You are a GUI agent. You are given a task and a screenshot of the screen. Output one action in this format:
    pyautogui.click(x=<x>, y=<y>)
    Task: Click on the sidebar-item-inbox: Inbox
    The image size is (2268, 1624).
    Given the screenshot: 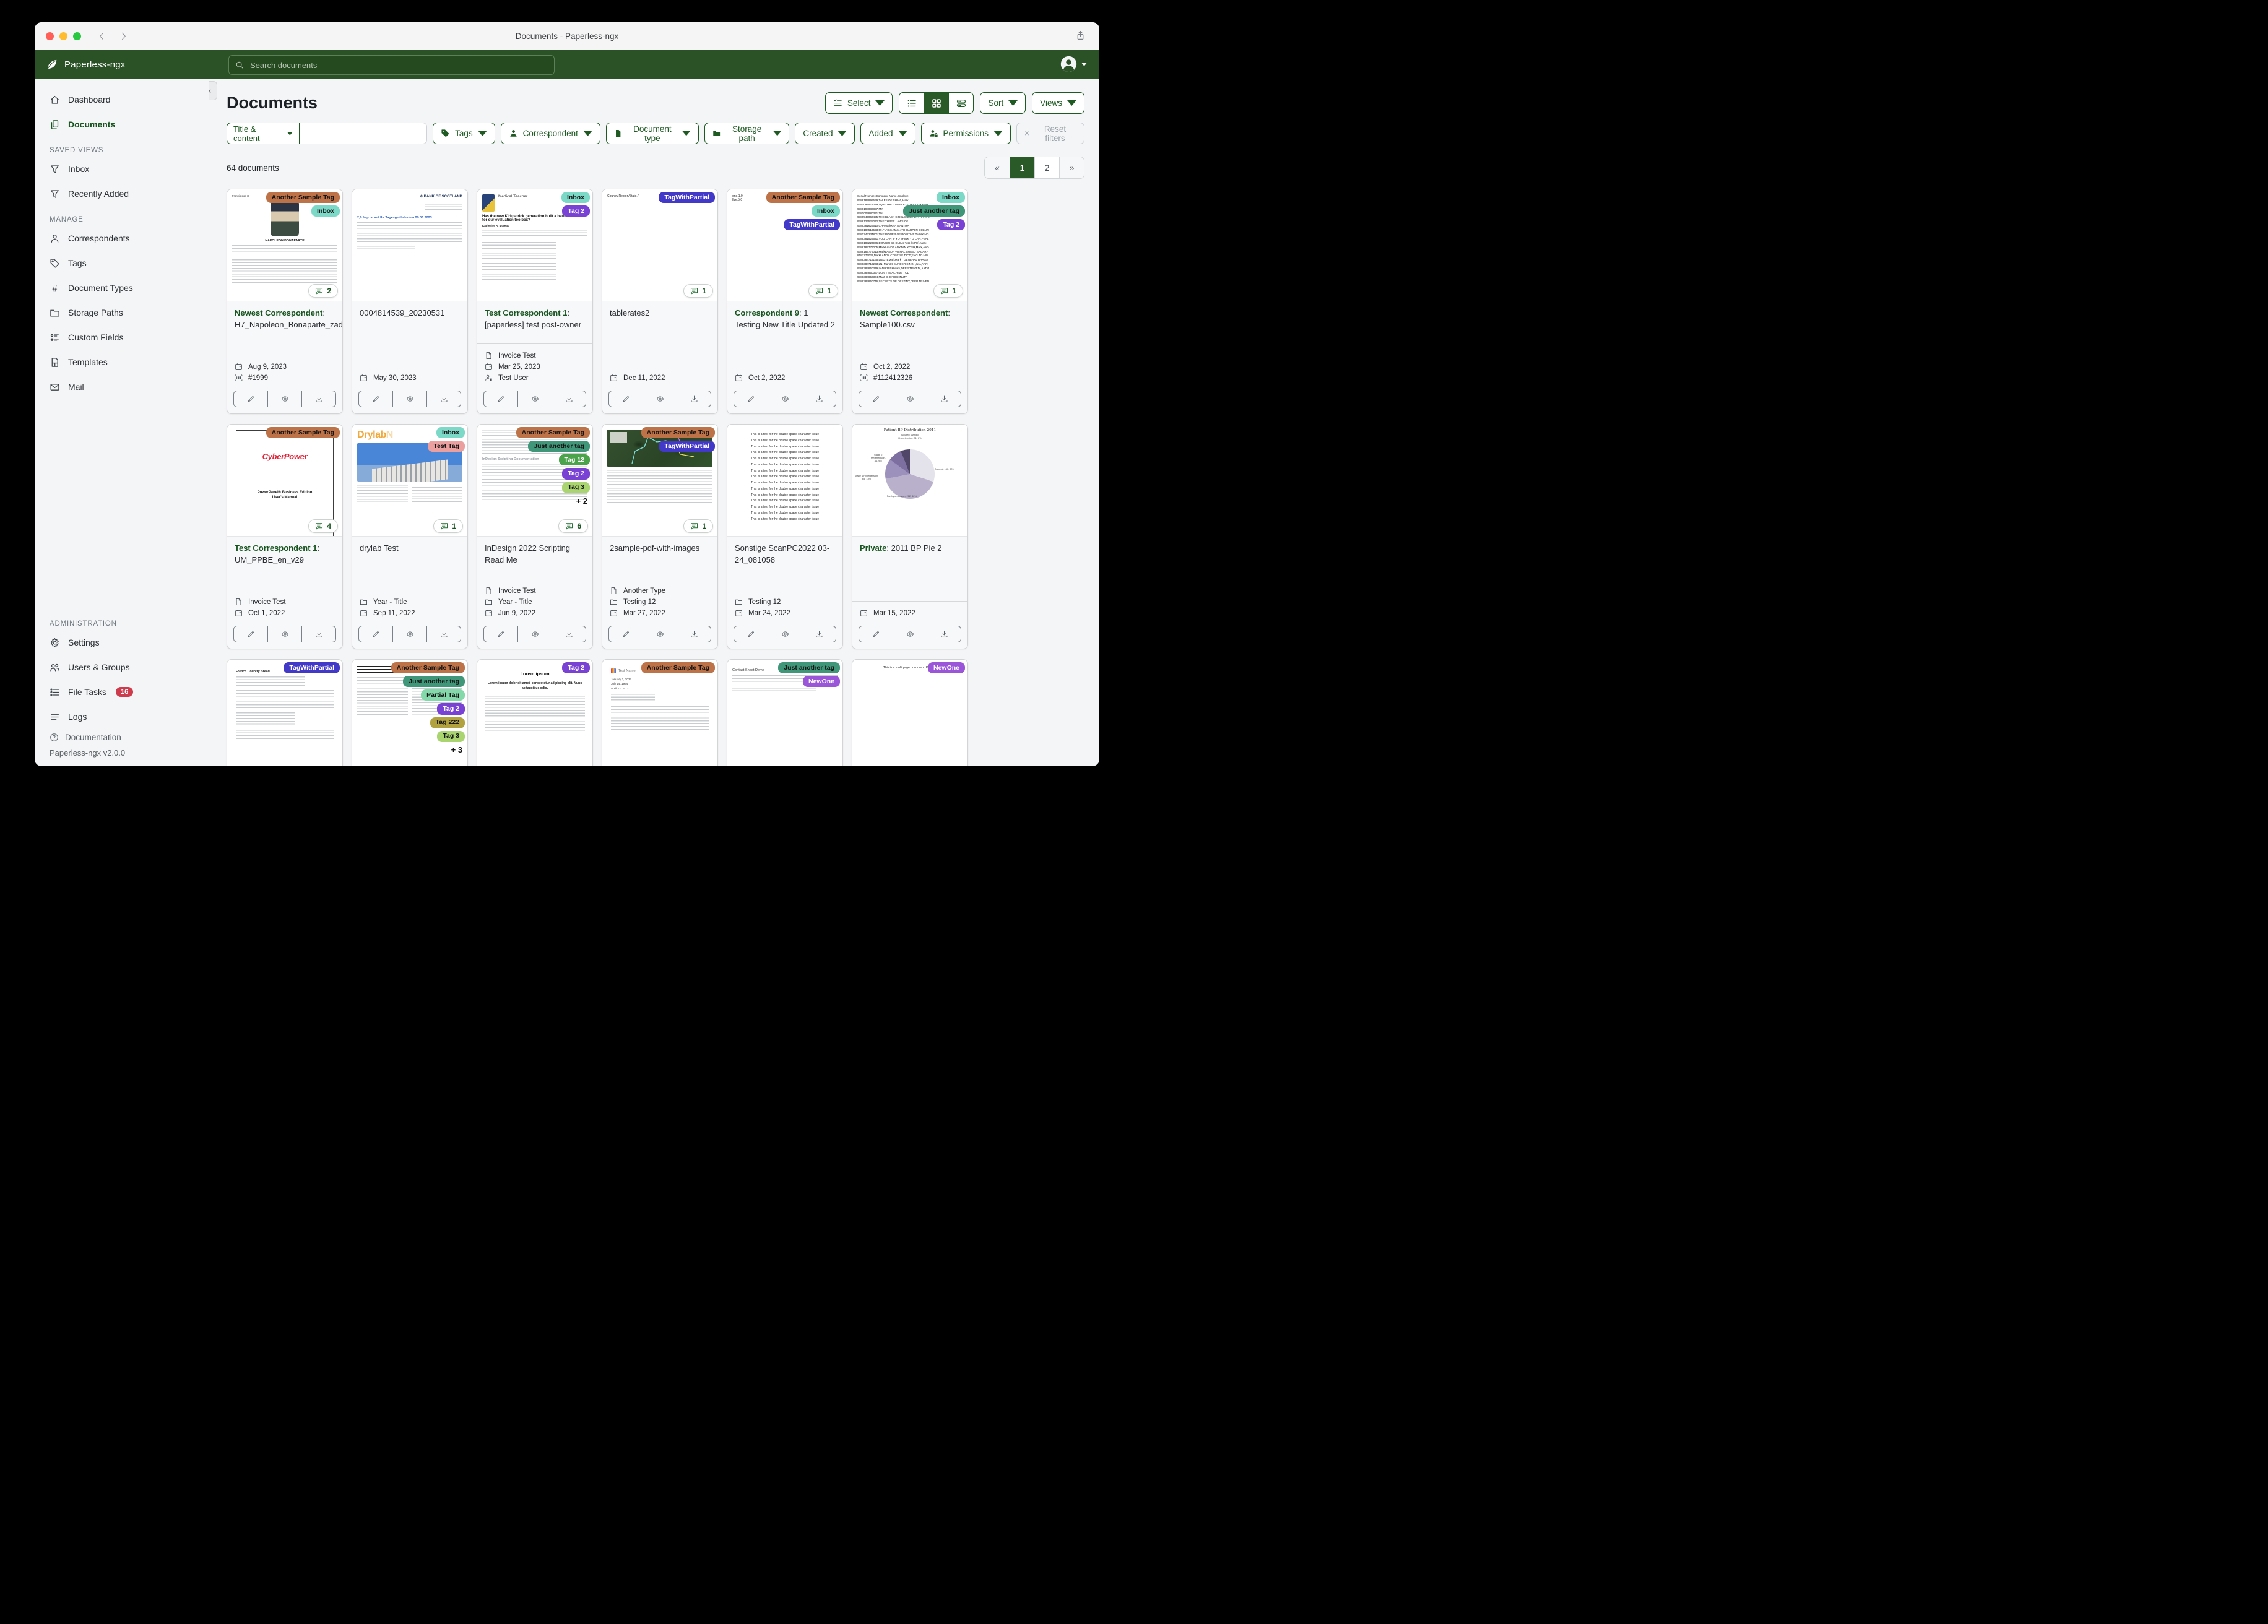 What is the action you would take?
    pyautogui.click(x=122, y=169)
    